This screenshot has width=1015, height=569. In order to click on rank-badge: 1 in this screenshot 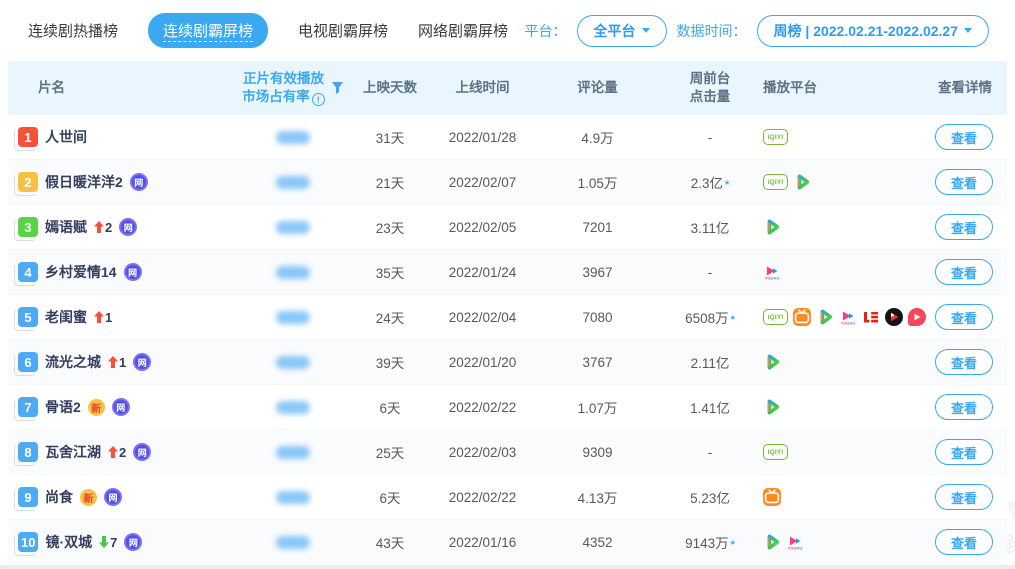, I will do `click(26, 139)`.